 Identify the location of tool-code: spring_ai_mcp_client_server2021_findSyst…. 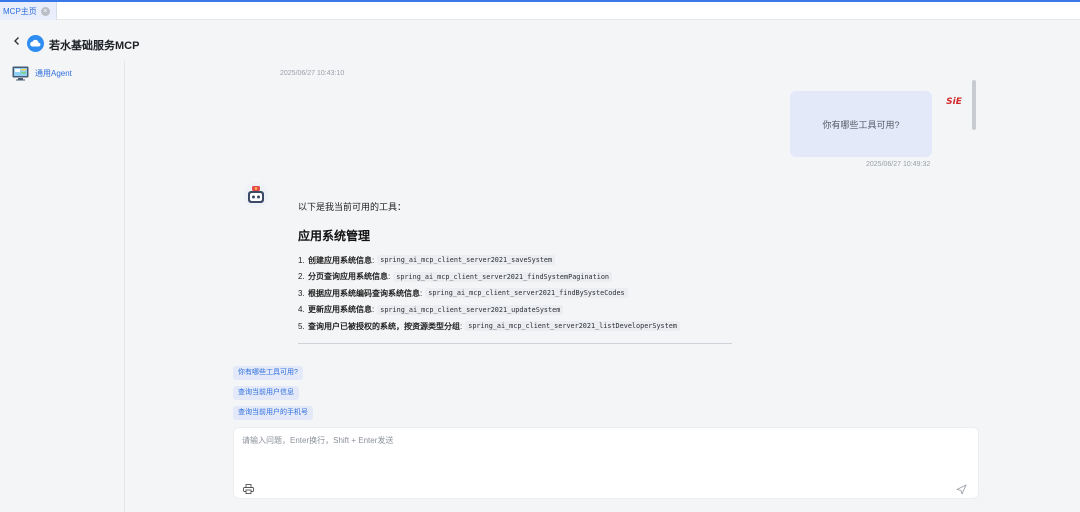
(503, 276).